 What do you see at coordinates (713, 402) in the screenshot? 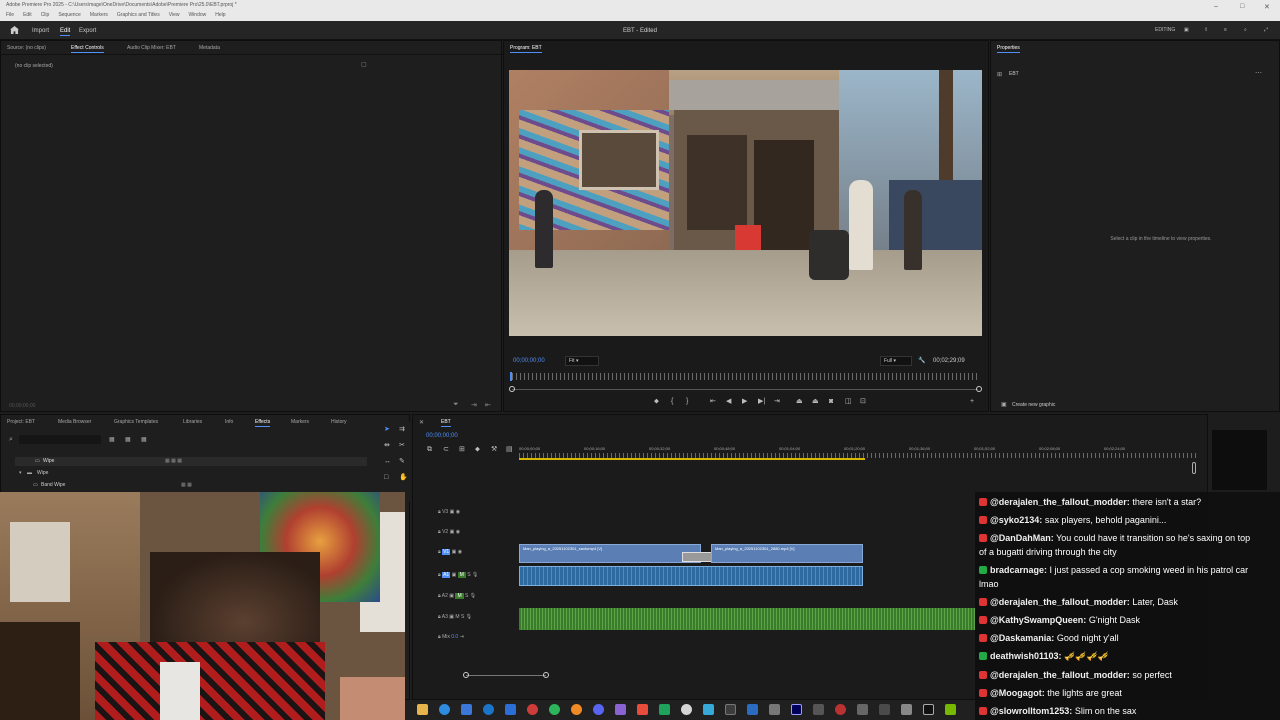
I see `go-to-in-icon: ⇤` at bounding box center [713, 402].